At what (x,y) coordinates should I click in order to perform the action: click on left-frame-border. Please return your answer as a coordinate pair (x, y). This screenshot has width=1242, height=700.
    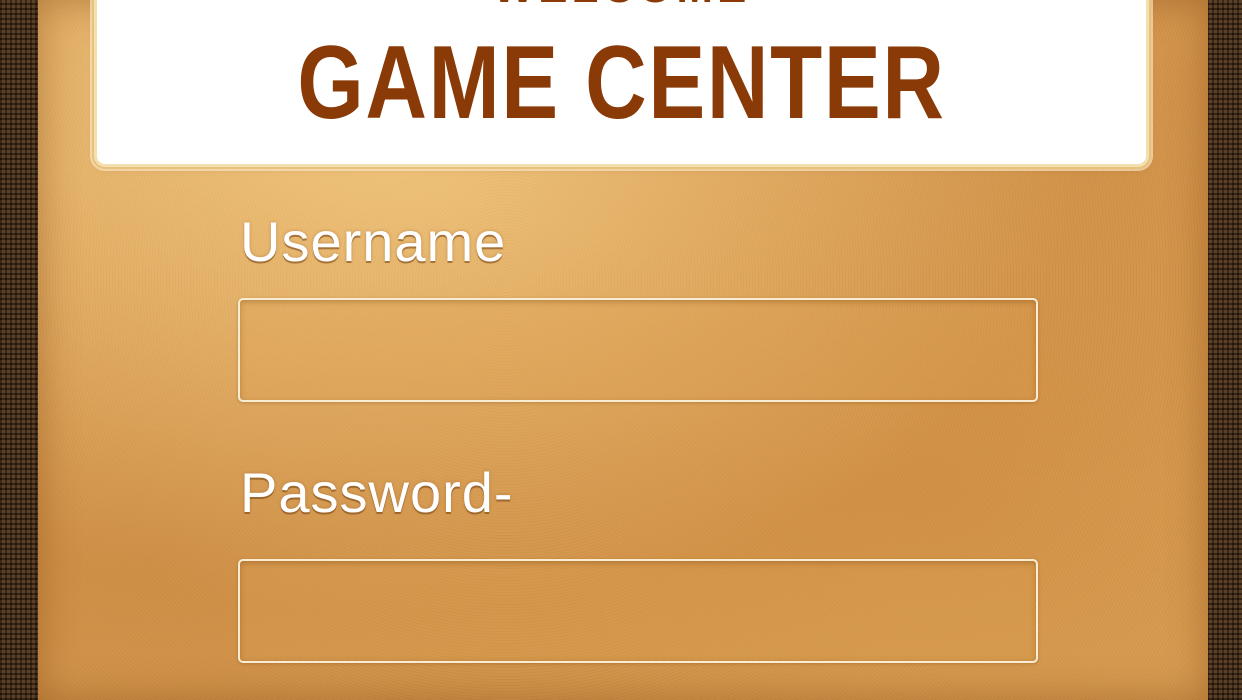
    Looking at the image, I should click on (21, 350).